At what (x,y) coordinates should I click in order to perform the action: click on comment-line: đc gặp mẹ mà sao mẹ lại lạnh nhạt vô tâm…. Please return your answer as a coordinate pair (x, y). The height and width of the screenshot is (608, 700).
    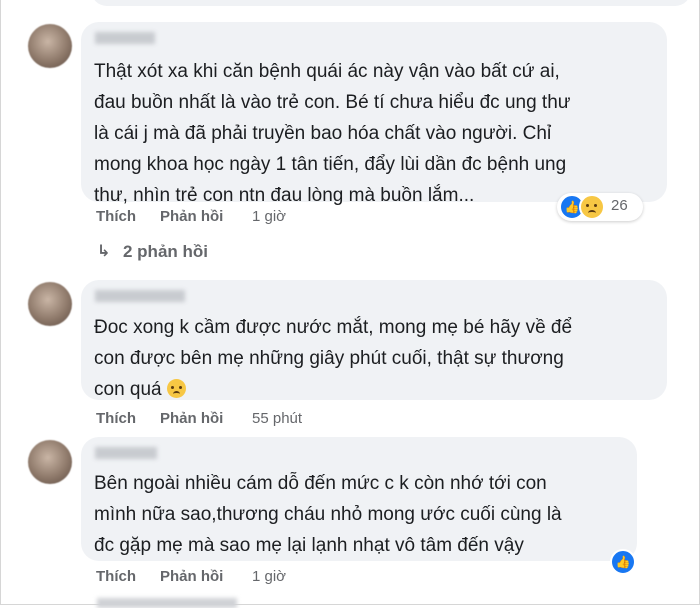
    Looking at the image, I should click on (309, 545).